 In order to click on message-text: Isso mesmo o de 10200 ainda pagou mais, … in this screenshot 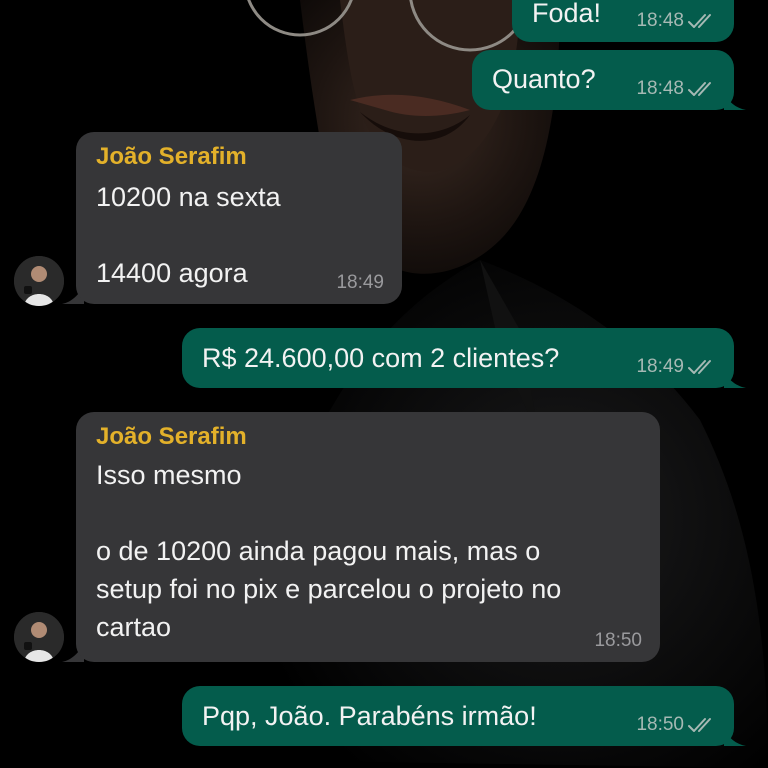, I will do `click(329, 551)`.